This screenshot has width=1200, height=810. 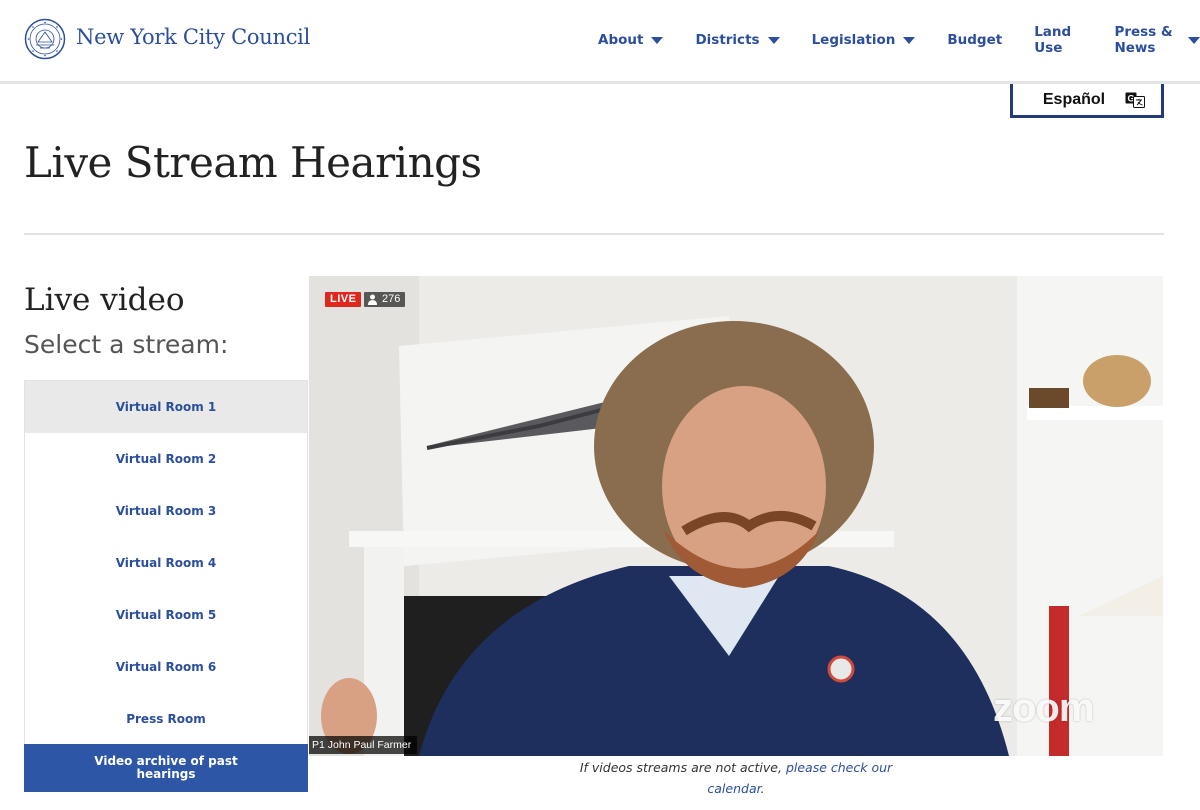 I want to click on nav-item-legislation: Legislation, so click(x=864, y=40).